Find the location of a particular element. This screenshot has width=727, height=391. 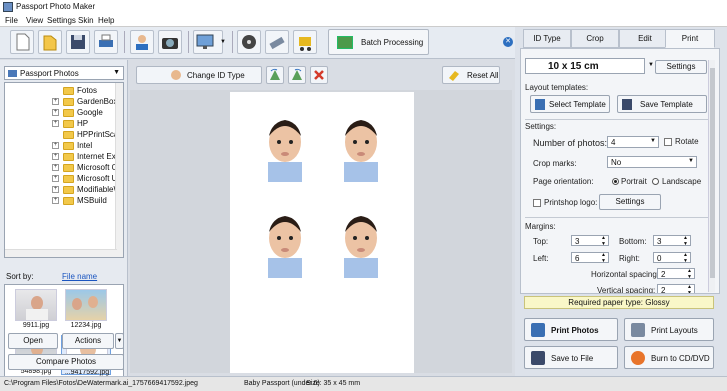

rotate-left-button is located at coordinates (275, 75).